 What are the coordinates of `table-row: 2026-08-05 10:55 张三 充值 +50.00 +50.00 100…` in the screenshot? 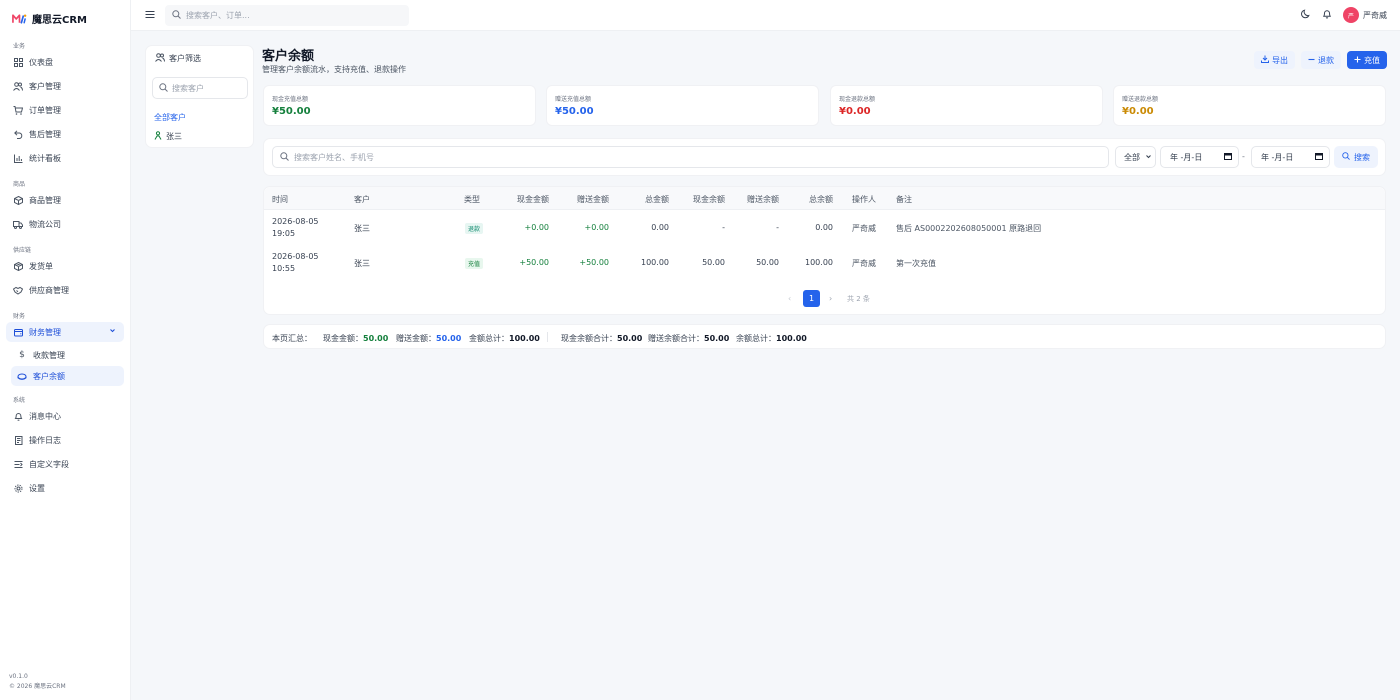 It's located at (824, 263).